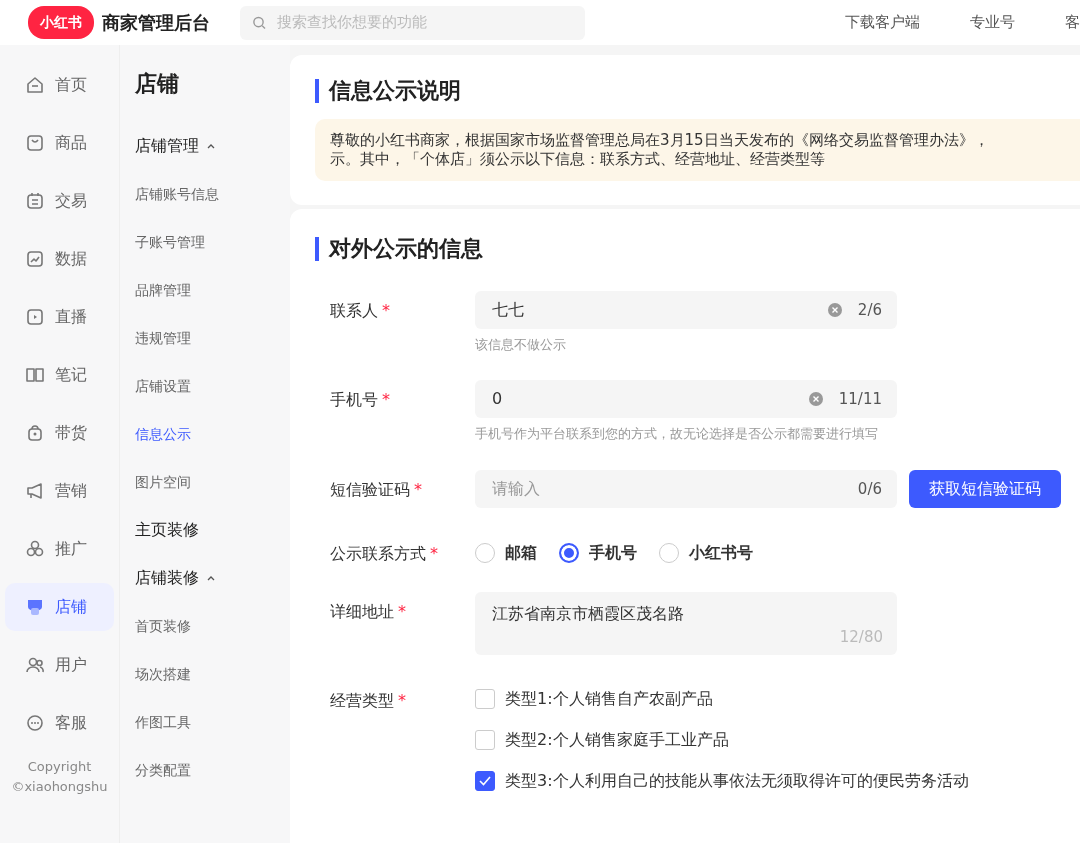 This screenshot has height=843, width=1080. What do you see at coordinates (59, 201) in the screenshot?
I see `nav-item: 交易` at bounding box center [59, 201].